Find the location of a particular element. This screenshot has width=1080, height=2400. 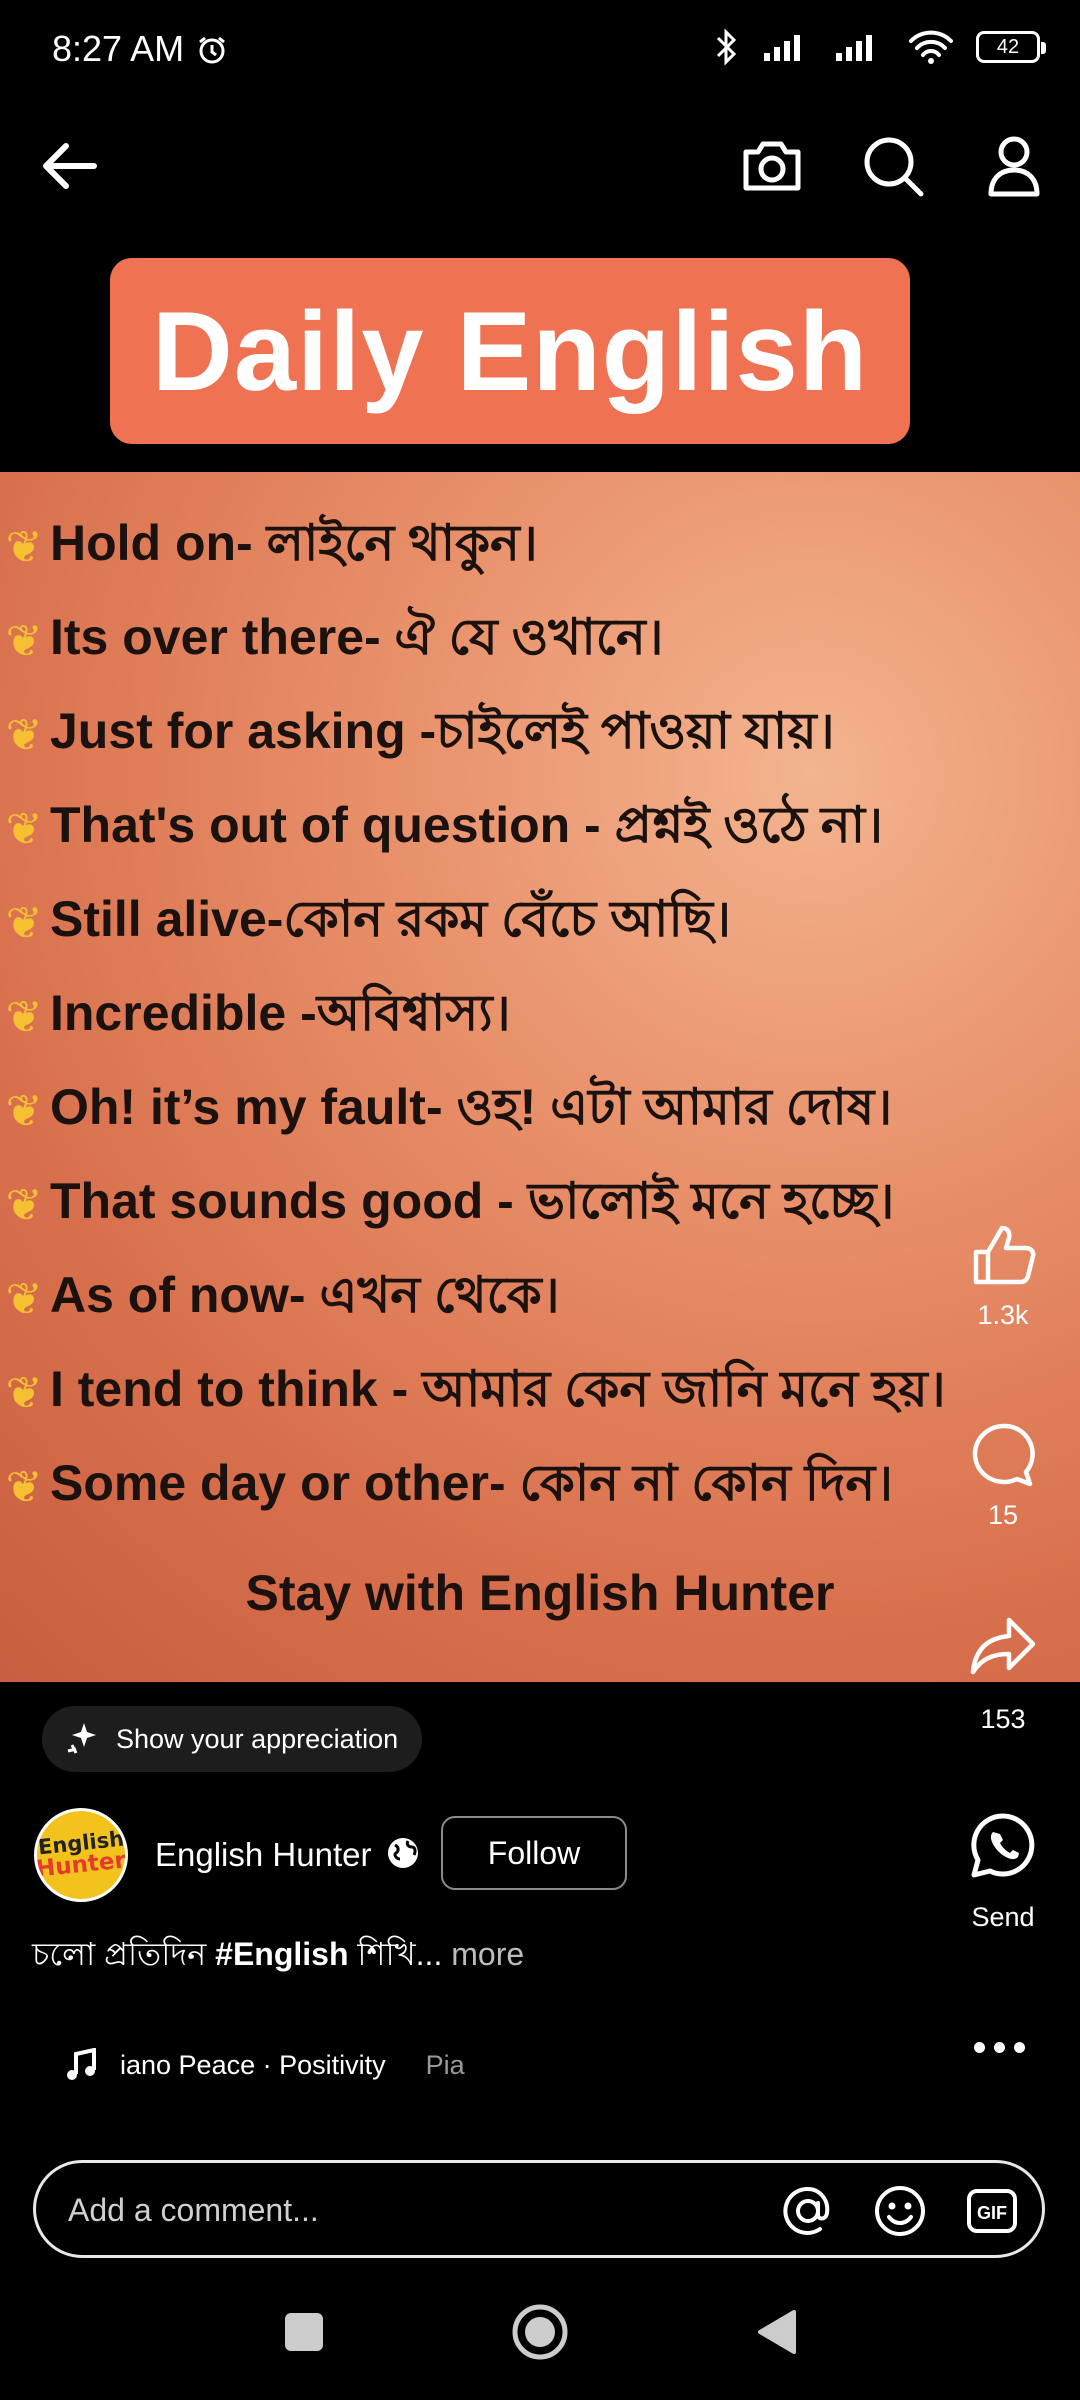

svg-text: GIF is located at coordinates (992, 2213).